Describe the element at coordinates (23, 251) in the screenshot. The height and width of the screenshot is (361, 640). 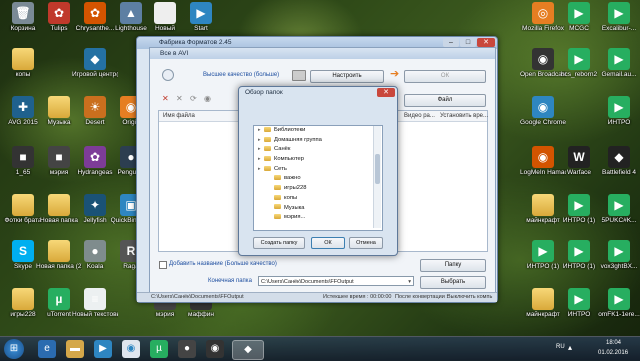
I see `desktop-shortcut-icon: S` at that location.